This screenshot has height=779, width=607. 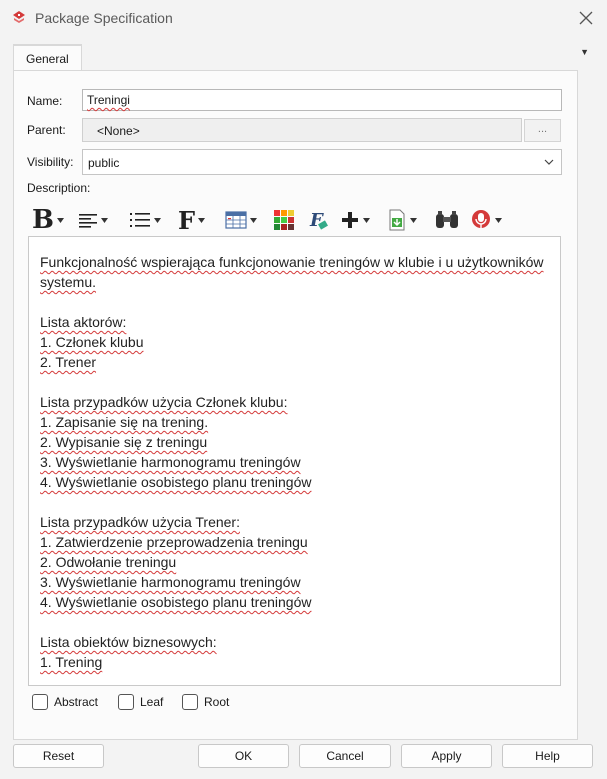 I want to click on chevron-down-icon, so click(x=549, y=162).